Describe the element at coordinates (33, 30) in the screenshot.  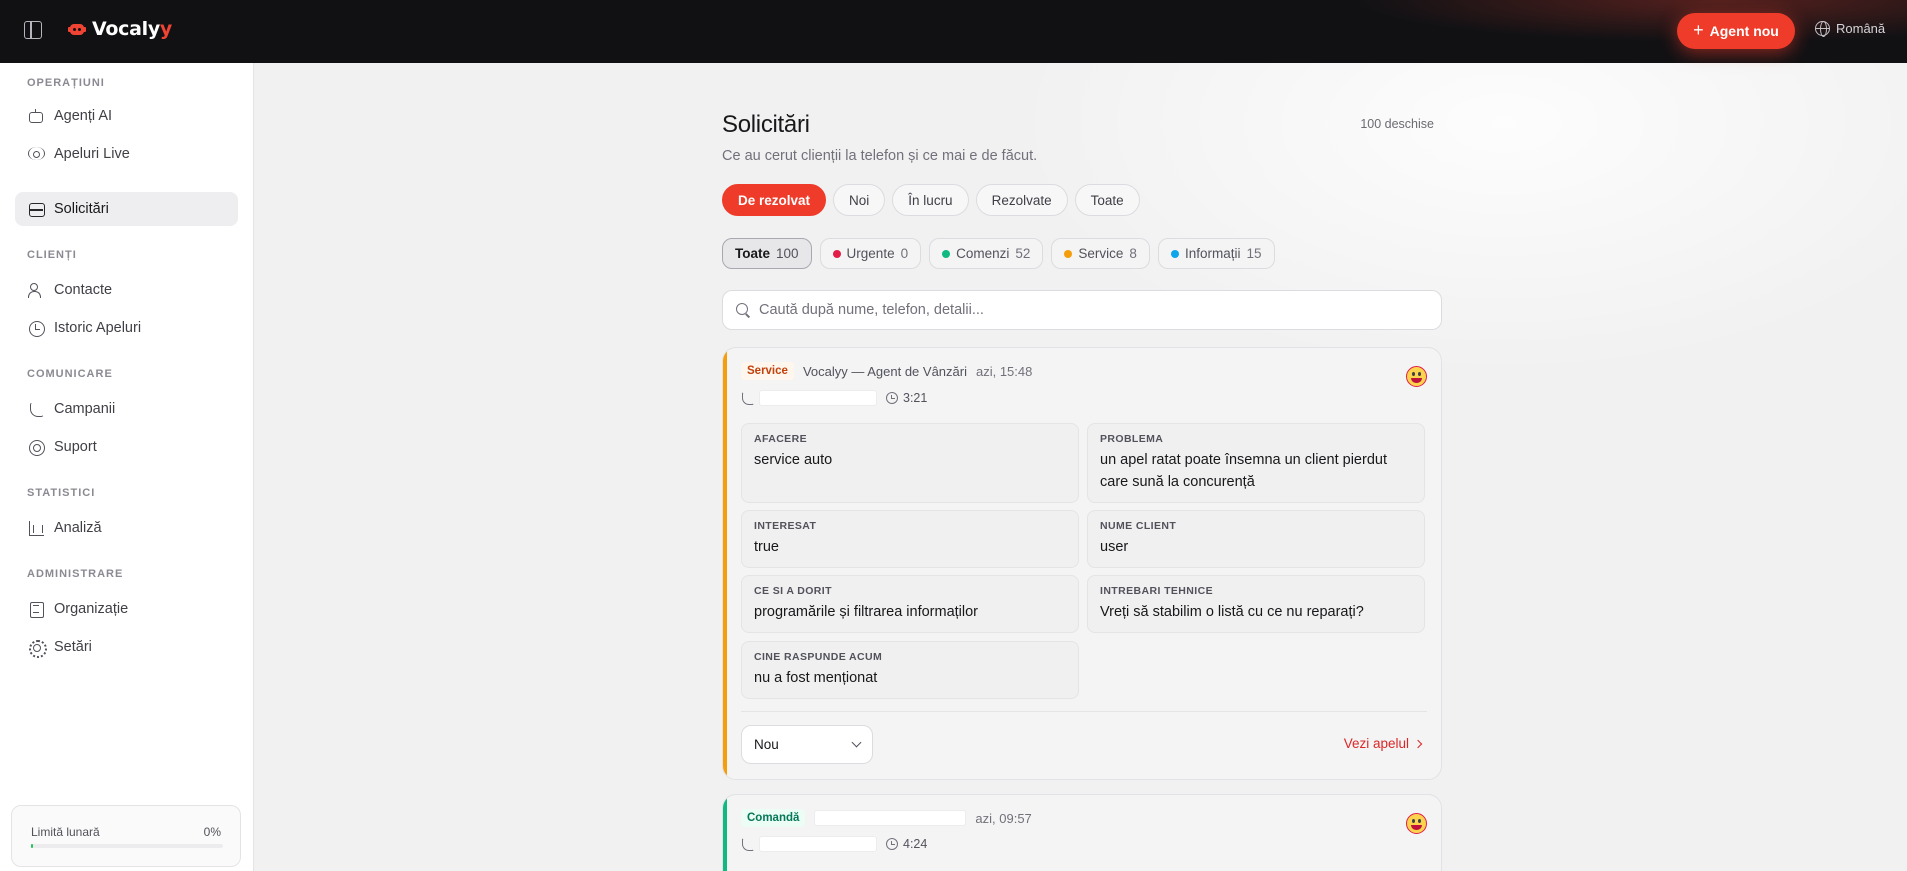
I see `sidebar-toggle-icon` at that location.